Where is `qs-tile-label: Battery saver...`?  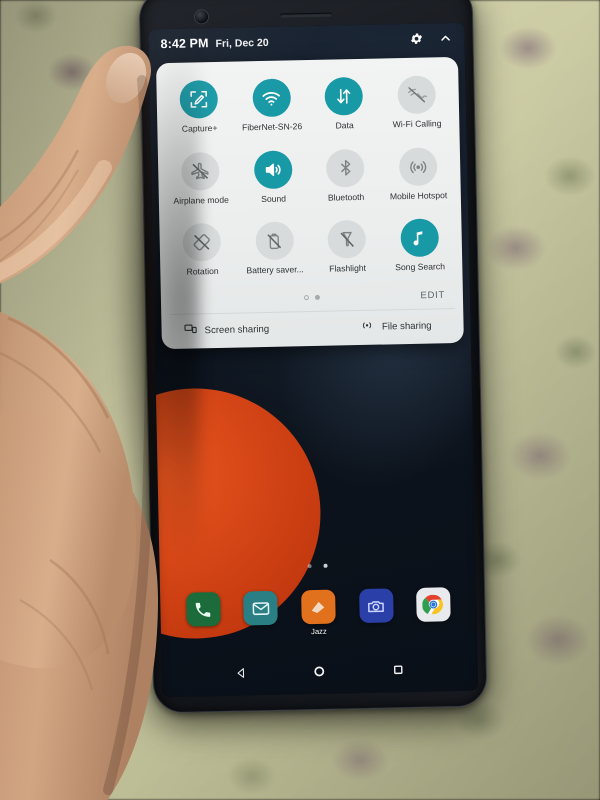
qs-tile-label: Battery saver... is located at coordinates (275, 270).